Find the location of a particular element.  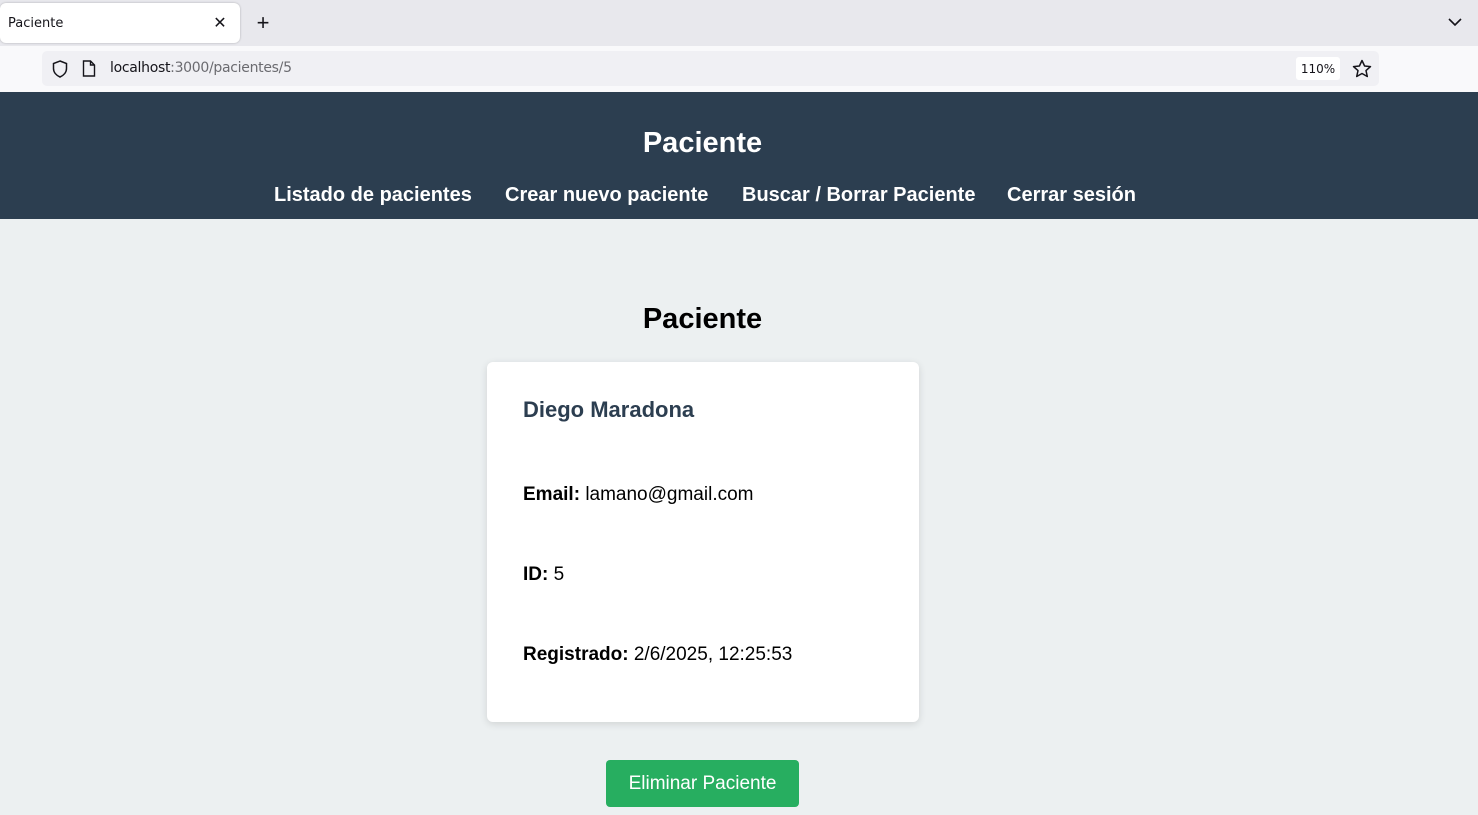

nav-link-listado: Listado de pacientes is located at coordinates (373, 195).